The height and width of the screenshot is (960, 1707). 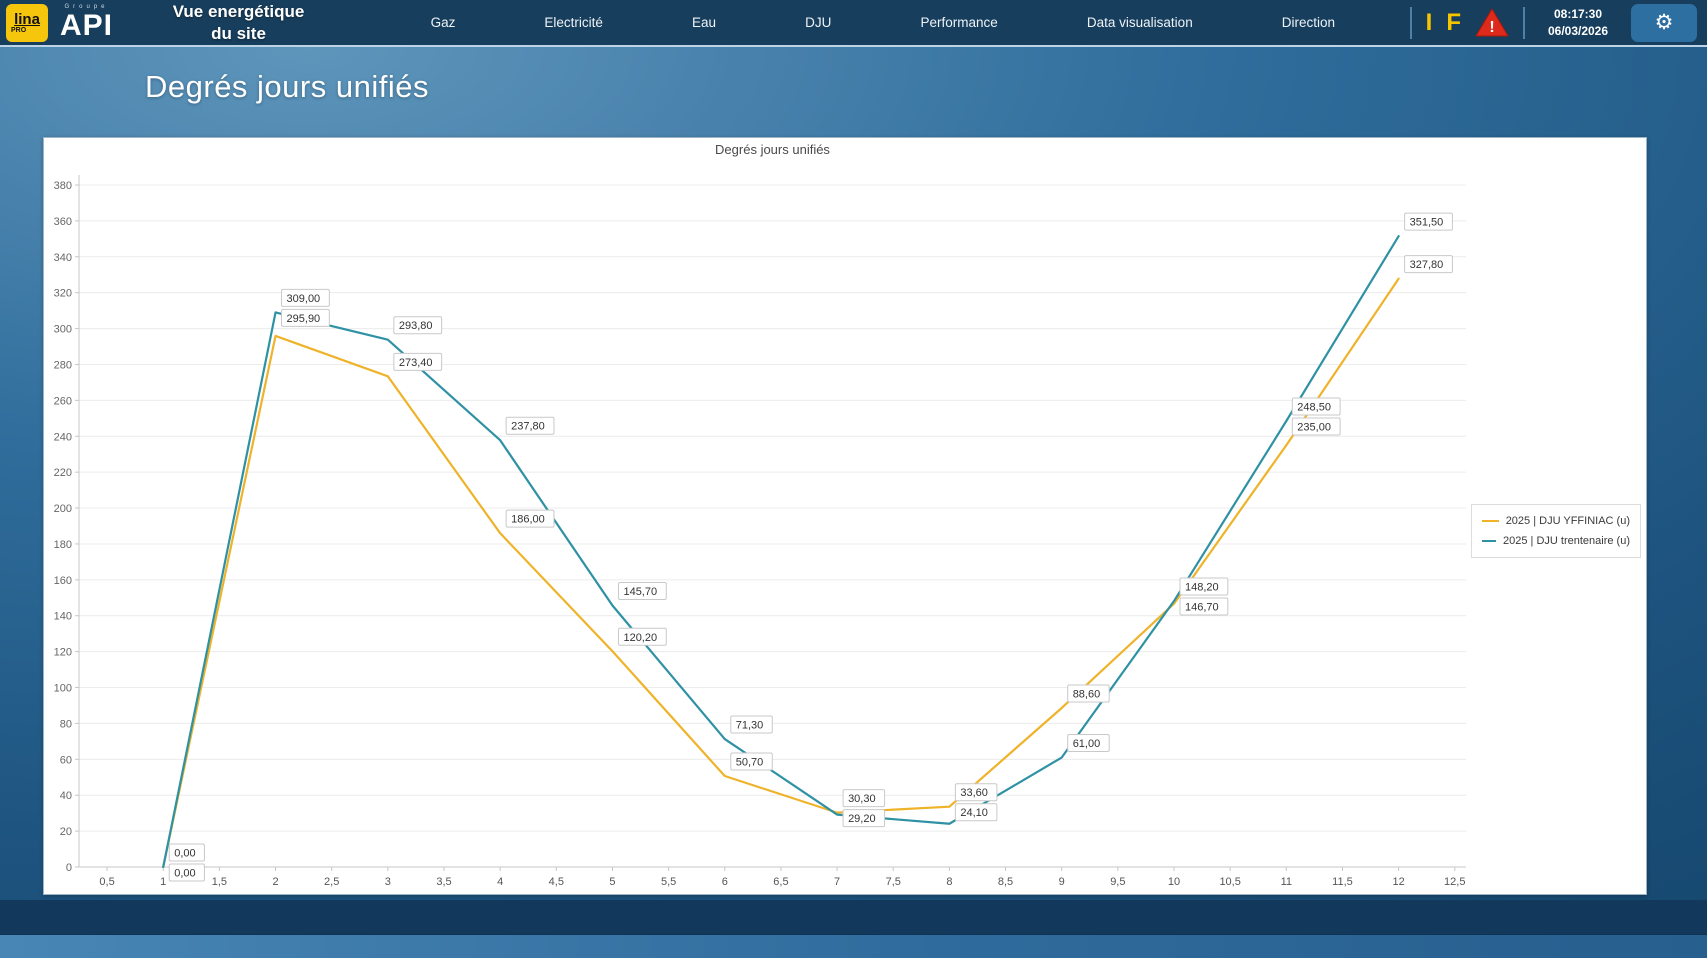 What do you see at coordinates (63, 473) in the screenshot?
I see `y-axis-label: 220` at bounding box center [63, 473].